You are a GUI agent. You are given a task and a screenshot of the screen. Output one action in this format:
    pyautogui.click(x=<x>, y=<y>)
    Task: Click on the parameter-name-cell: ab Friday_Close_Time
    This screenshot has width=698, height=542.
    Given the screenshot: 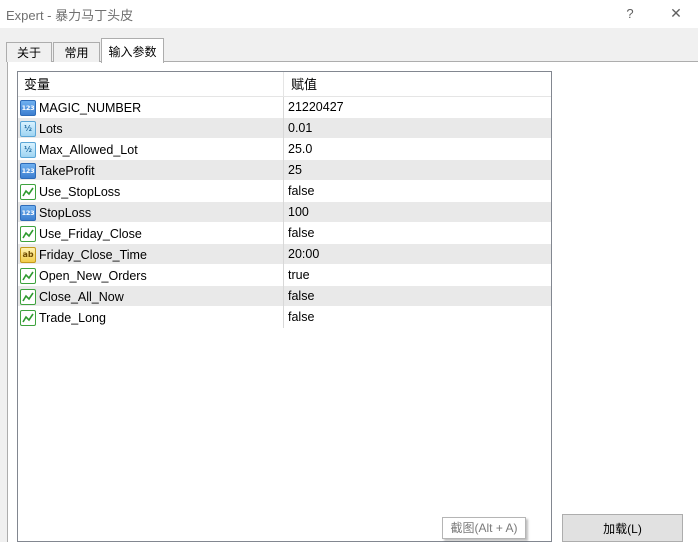 What is the action you would take?
    pyautogui.click(x=151, y=254)
    